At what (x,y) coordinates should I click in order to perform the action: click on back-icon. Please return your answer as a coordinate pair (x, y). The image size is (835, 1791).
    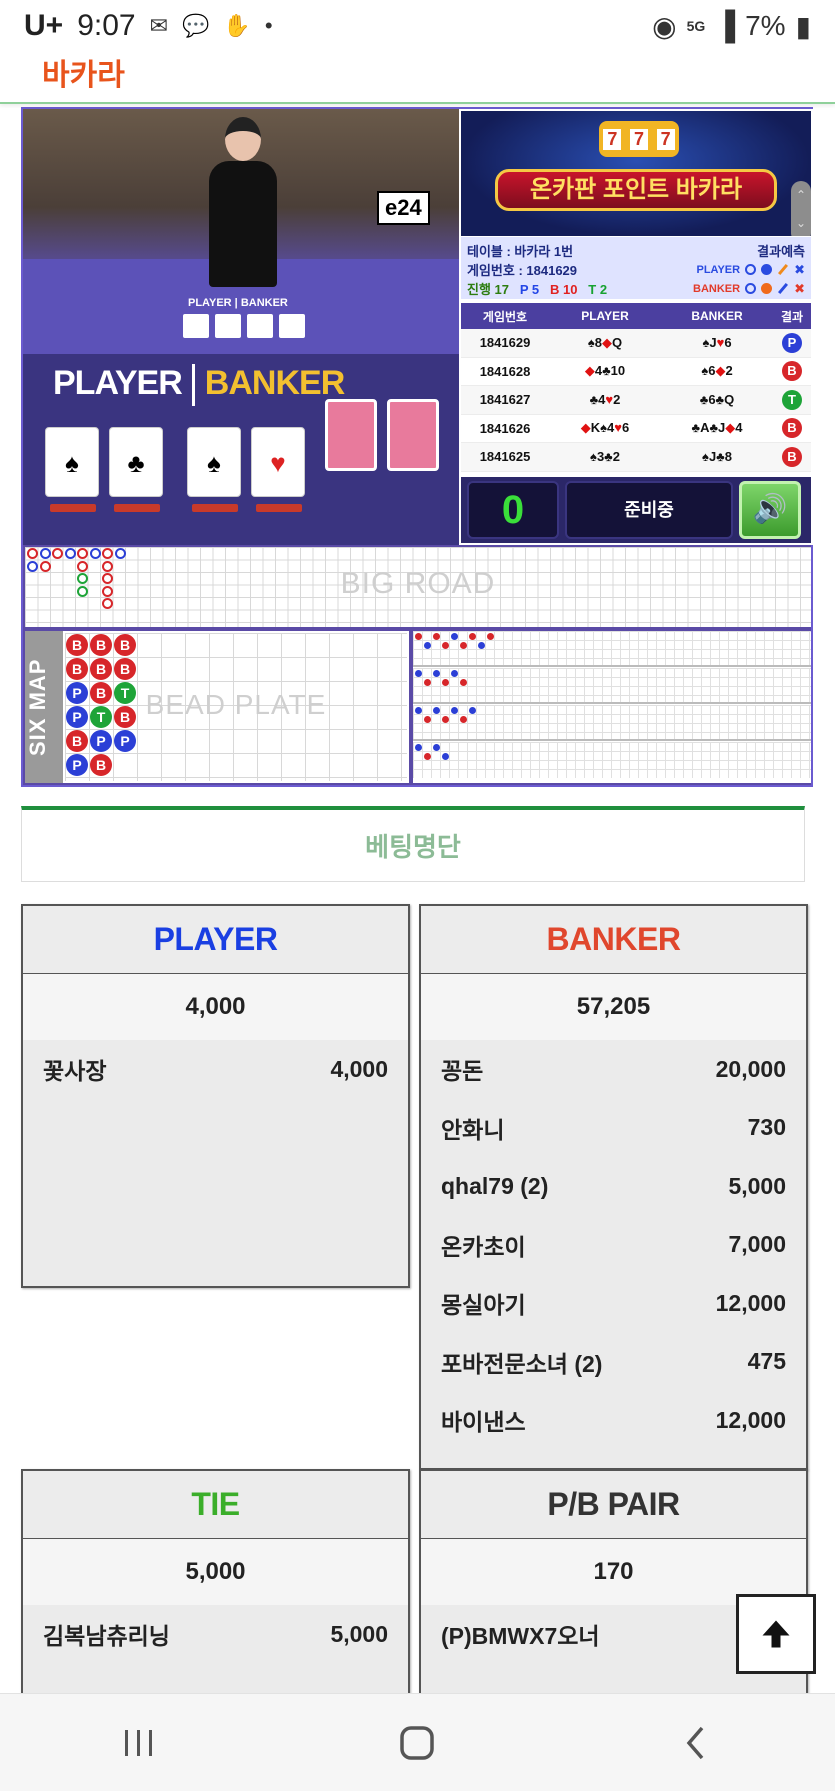
    Looking at the image, I should click on (695, 1742).